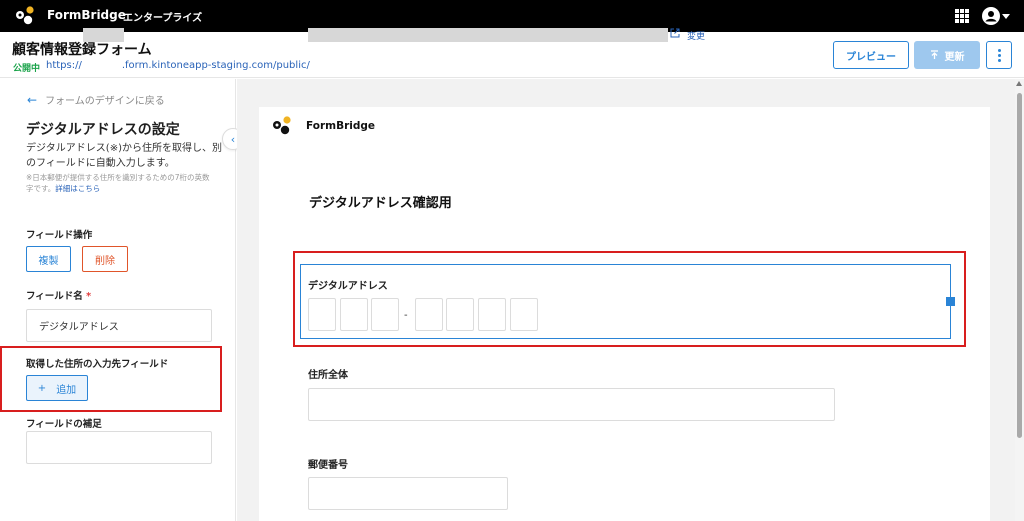 This screenshot has height=521, width=1024. Describe the element at coordinates (163, 18) in the screenshot. I see `edition-label: エンタープライズ` at that location.